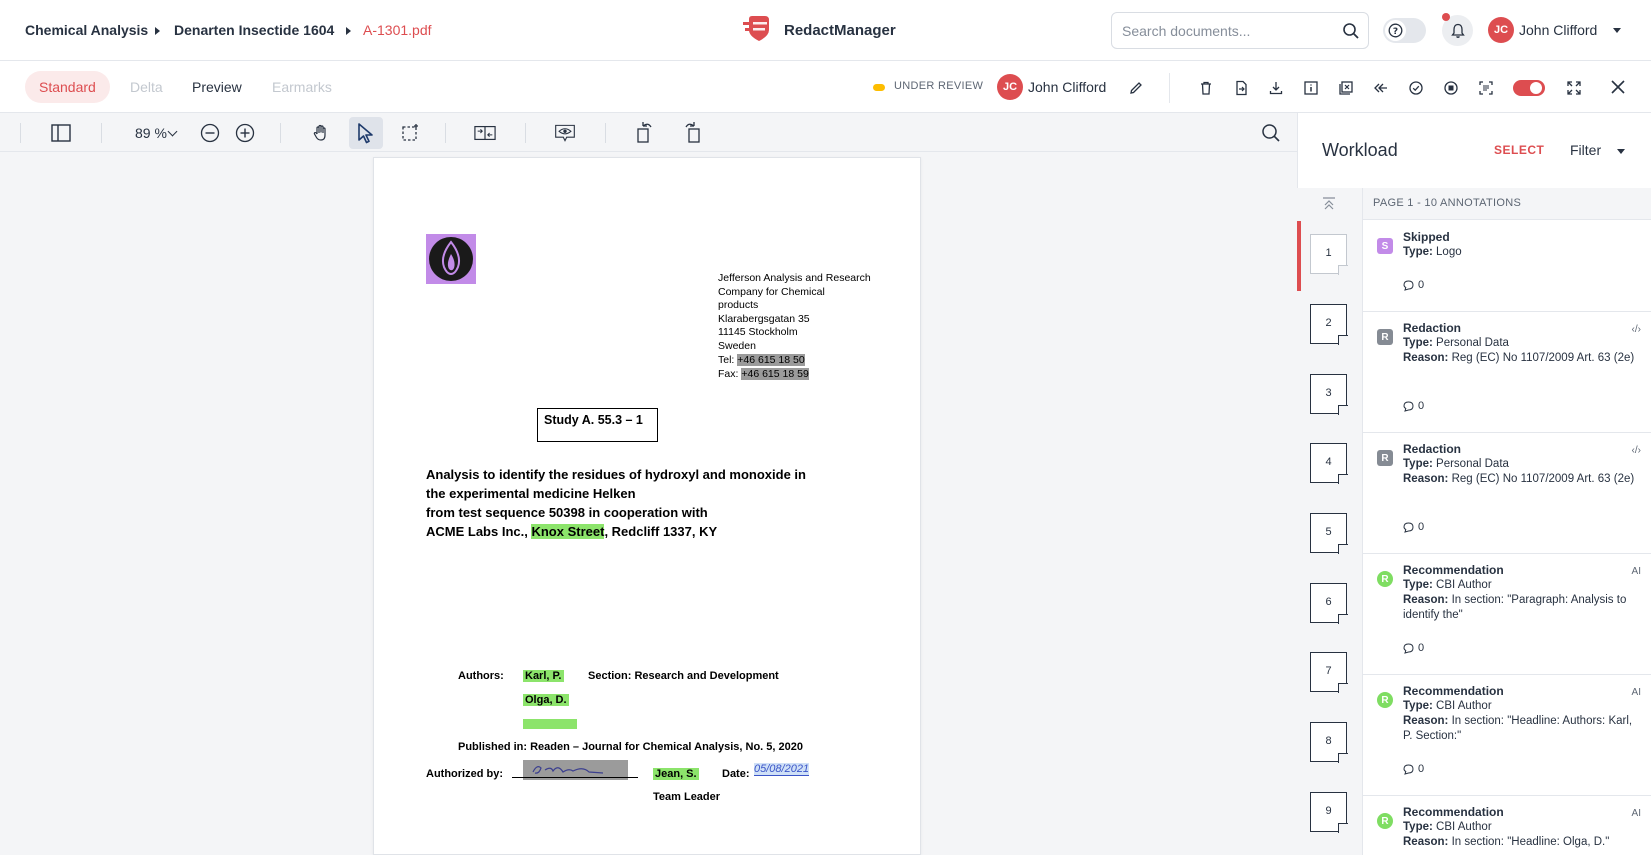 The image size is (1651, 855). What do you see at coordinates (1329, 204) in the screenshot?
I see `collapse-up-icon` at bounding box center [1329, 204].